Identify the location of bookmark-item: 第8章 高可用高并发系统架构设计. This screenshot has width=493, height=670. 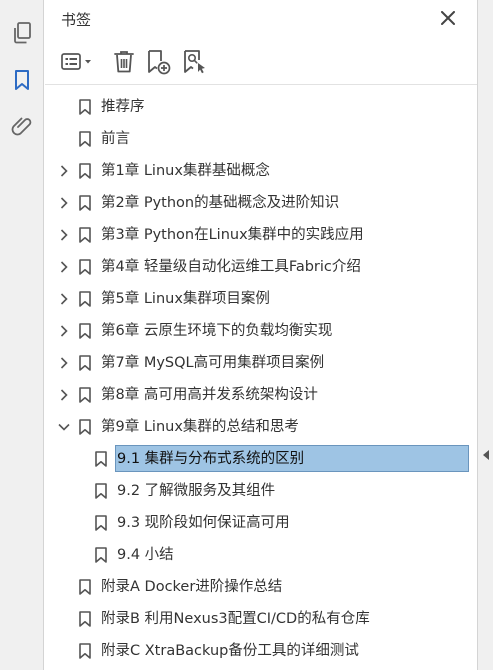
(261, 395).